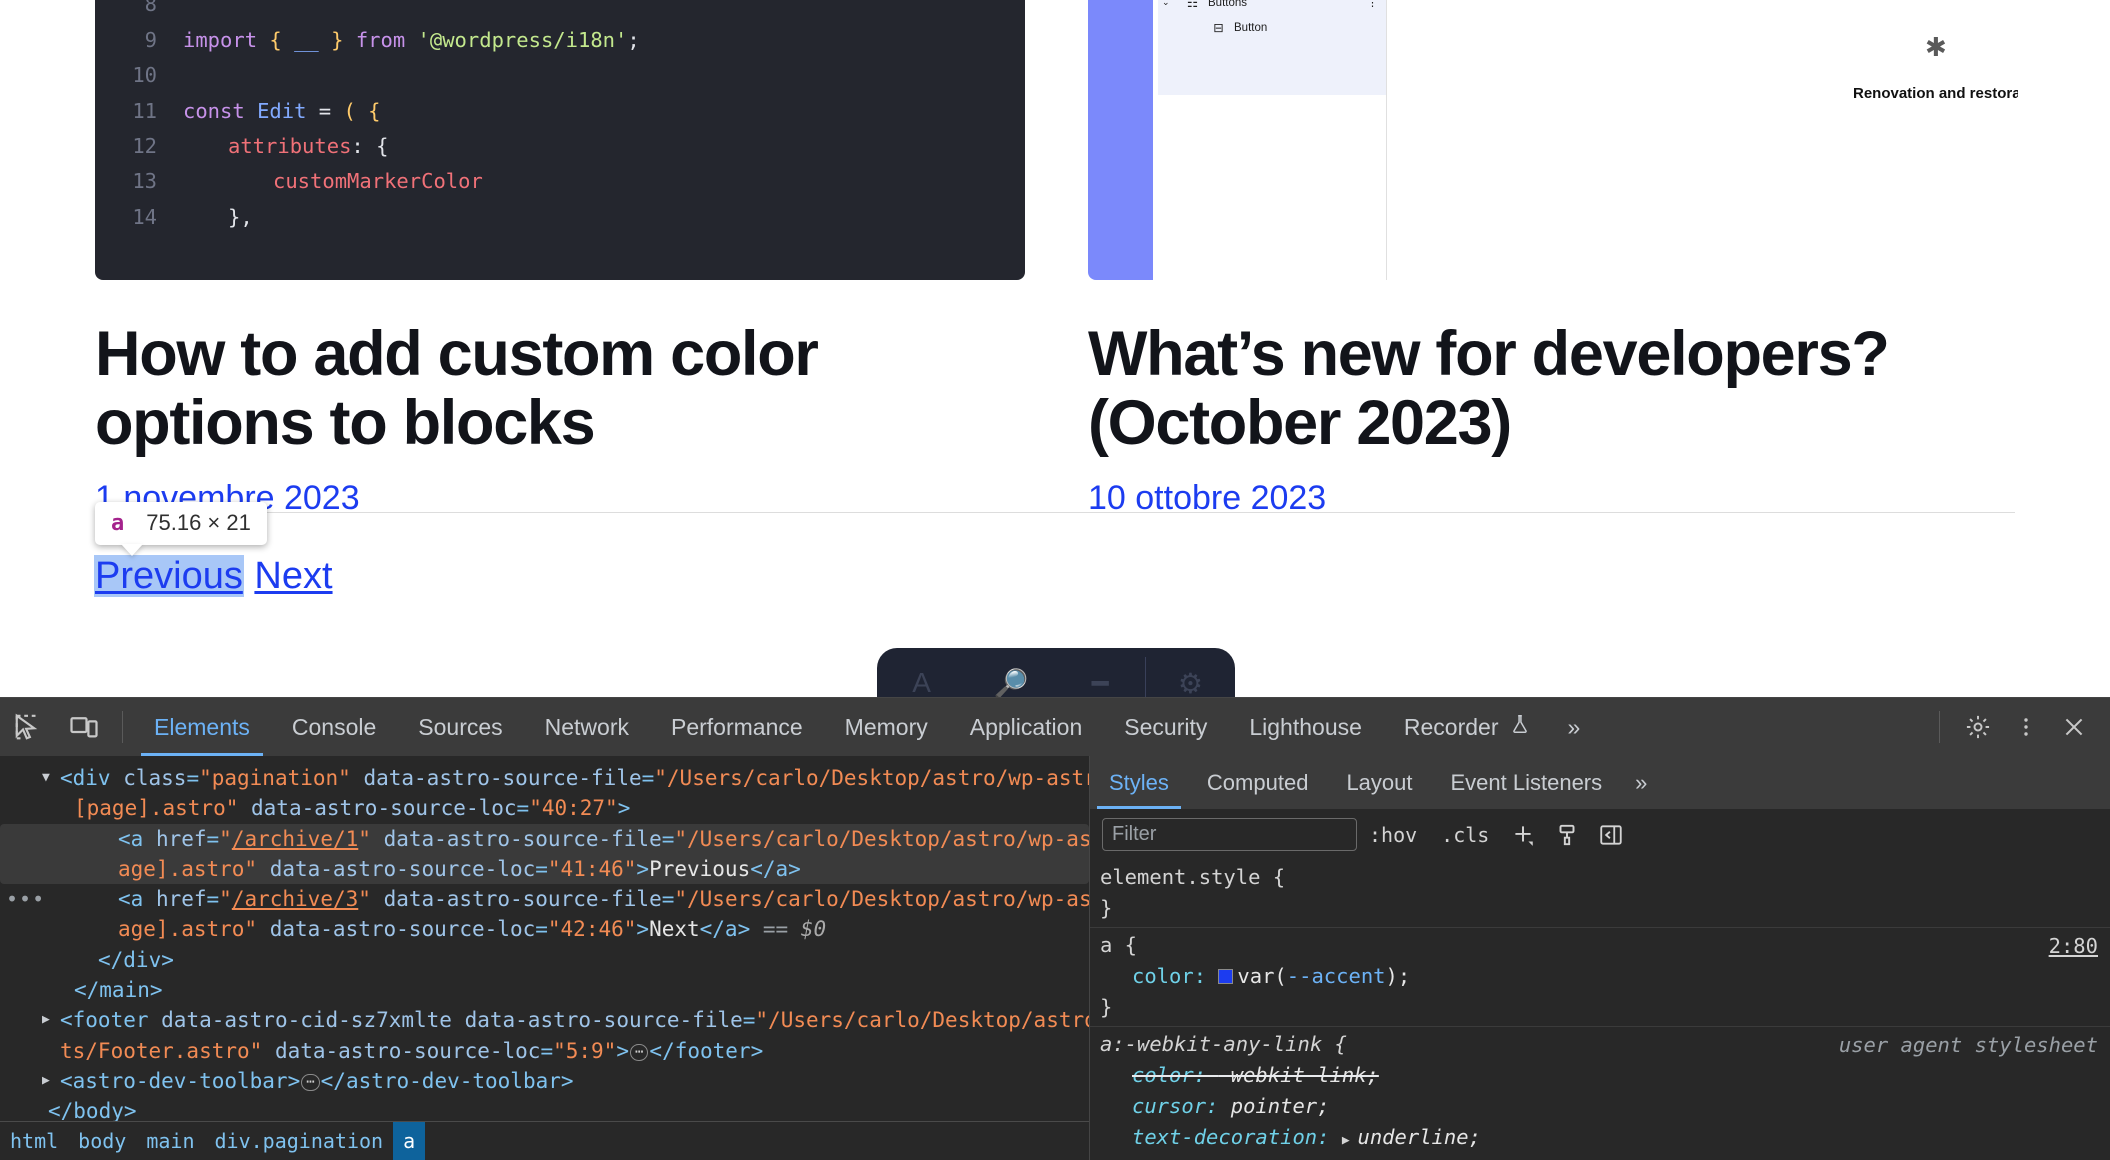 Image resolution: width=2110 pixels, height=1160 pixels. I want to click on chevron-down-icon: ⌄, so click(1166, 4).